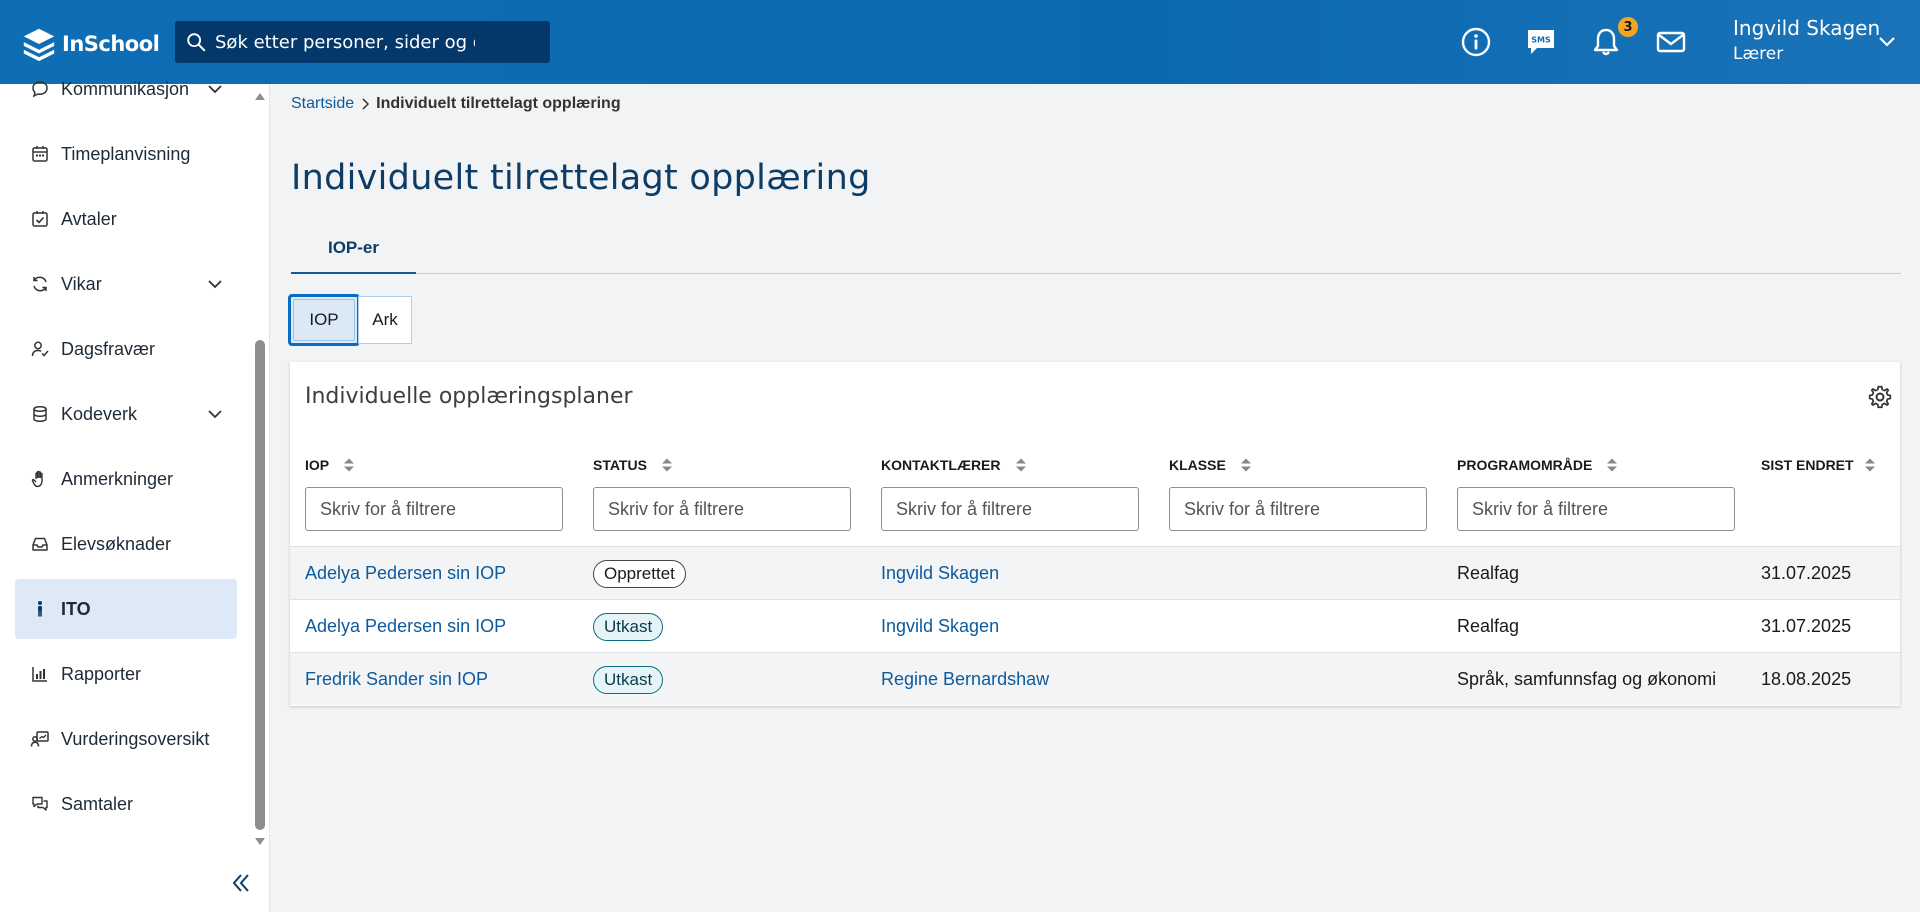 The height and width of the screenshot is (912, 1920). What do you see at coordinates (434, 509) in the screenshot?
I see `filter-input-iop` at bounding box center [434, 509].